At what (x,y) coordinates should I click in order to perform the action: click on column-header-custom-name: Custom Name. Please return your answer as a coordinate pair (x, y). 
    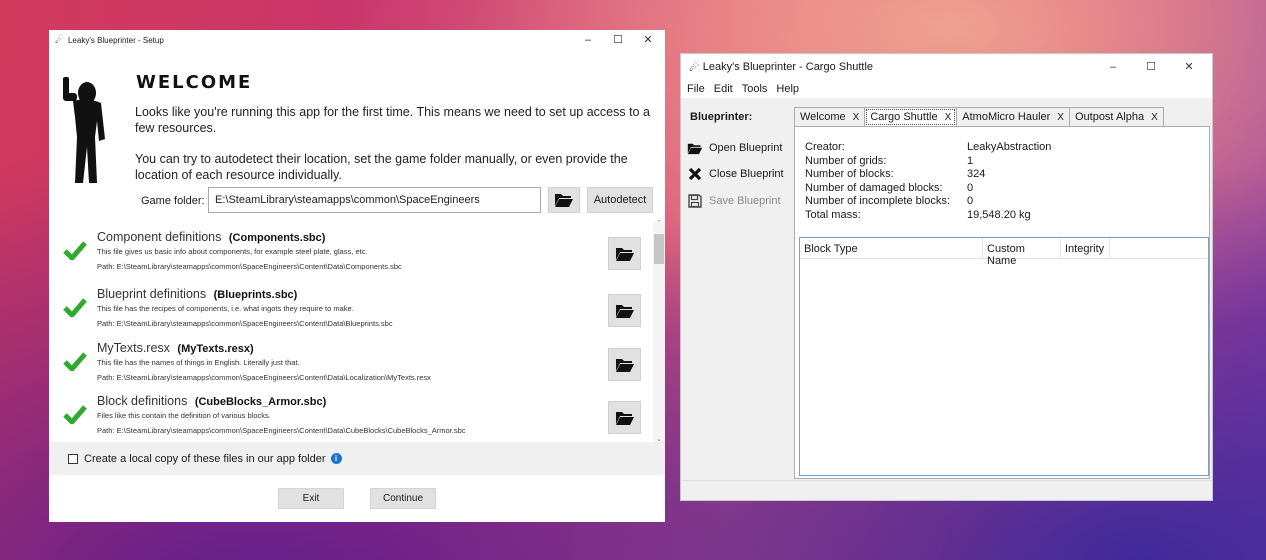
    Looking at the image, I should click on (1022, 252).